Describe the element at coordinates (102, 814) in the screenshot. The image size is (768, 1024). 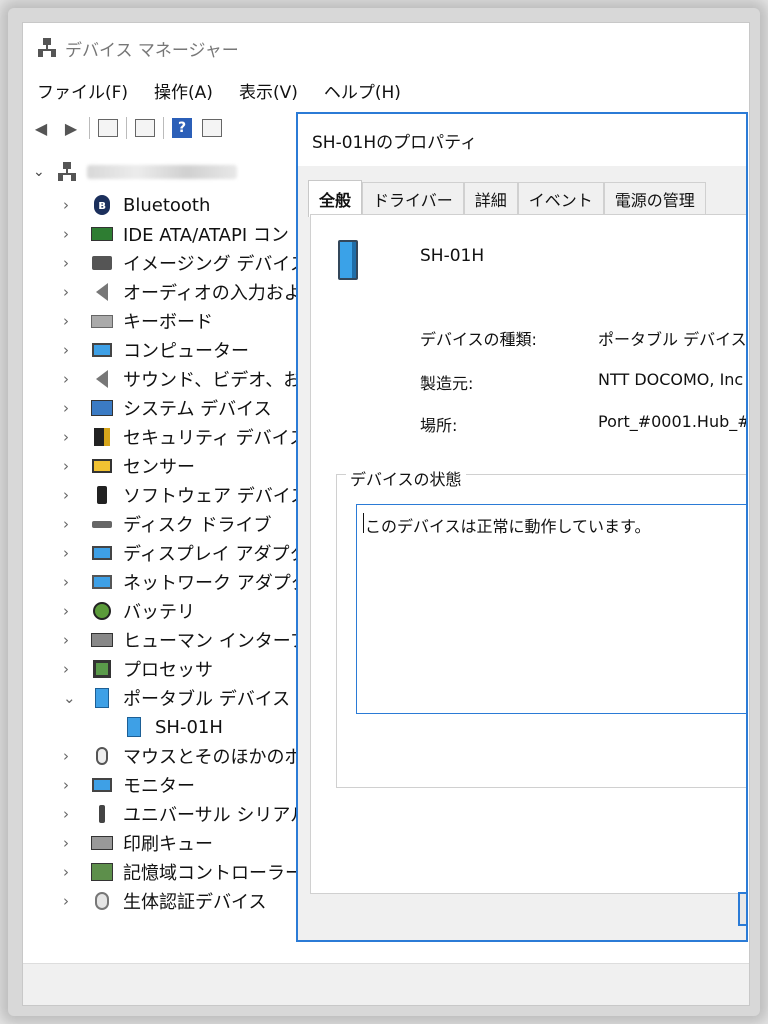
I see `usb-icon` at that location.